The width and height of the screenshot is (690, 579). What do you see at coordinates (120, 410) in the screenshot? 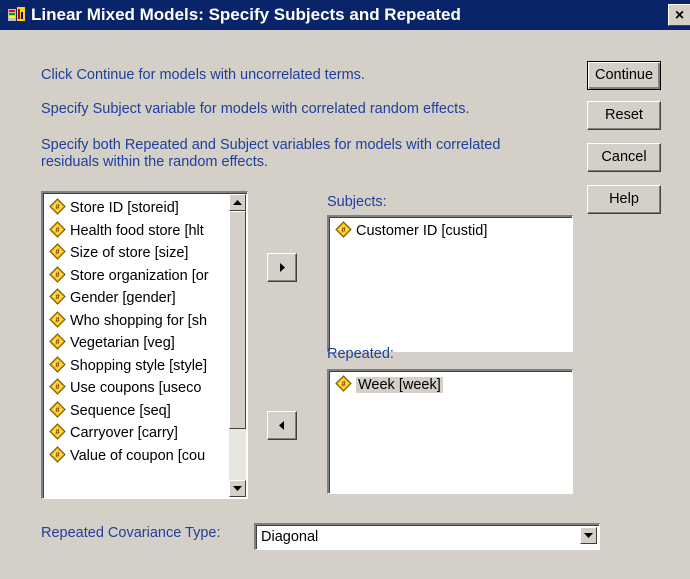
I see `list-item-label: Sequence [seq]` at bounding box center [120, 410].